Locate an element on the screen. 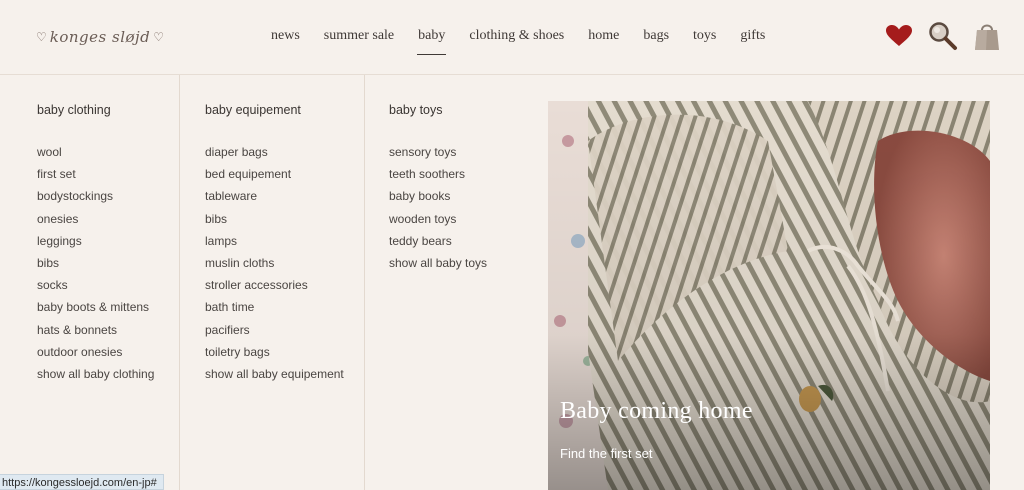 This screenshot has height=490, width=1024. logo-text: konges sløjd is located at coordinates (100, 37).